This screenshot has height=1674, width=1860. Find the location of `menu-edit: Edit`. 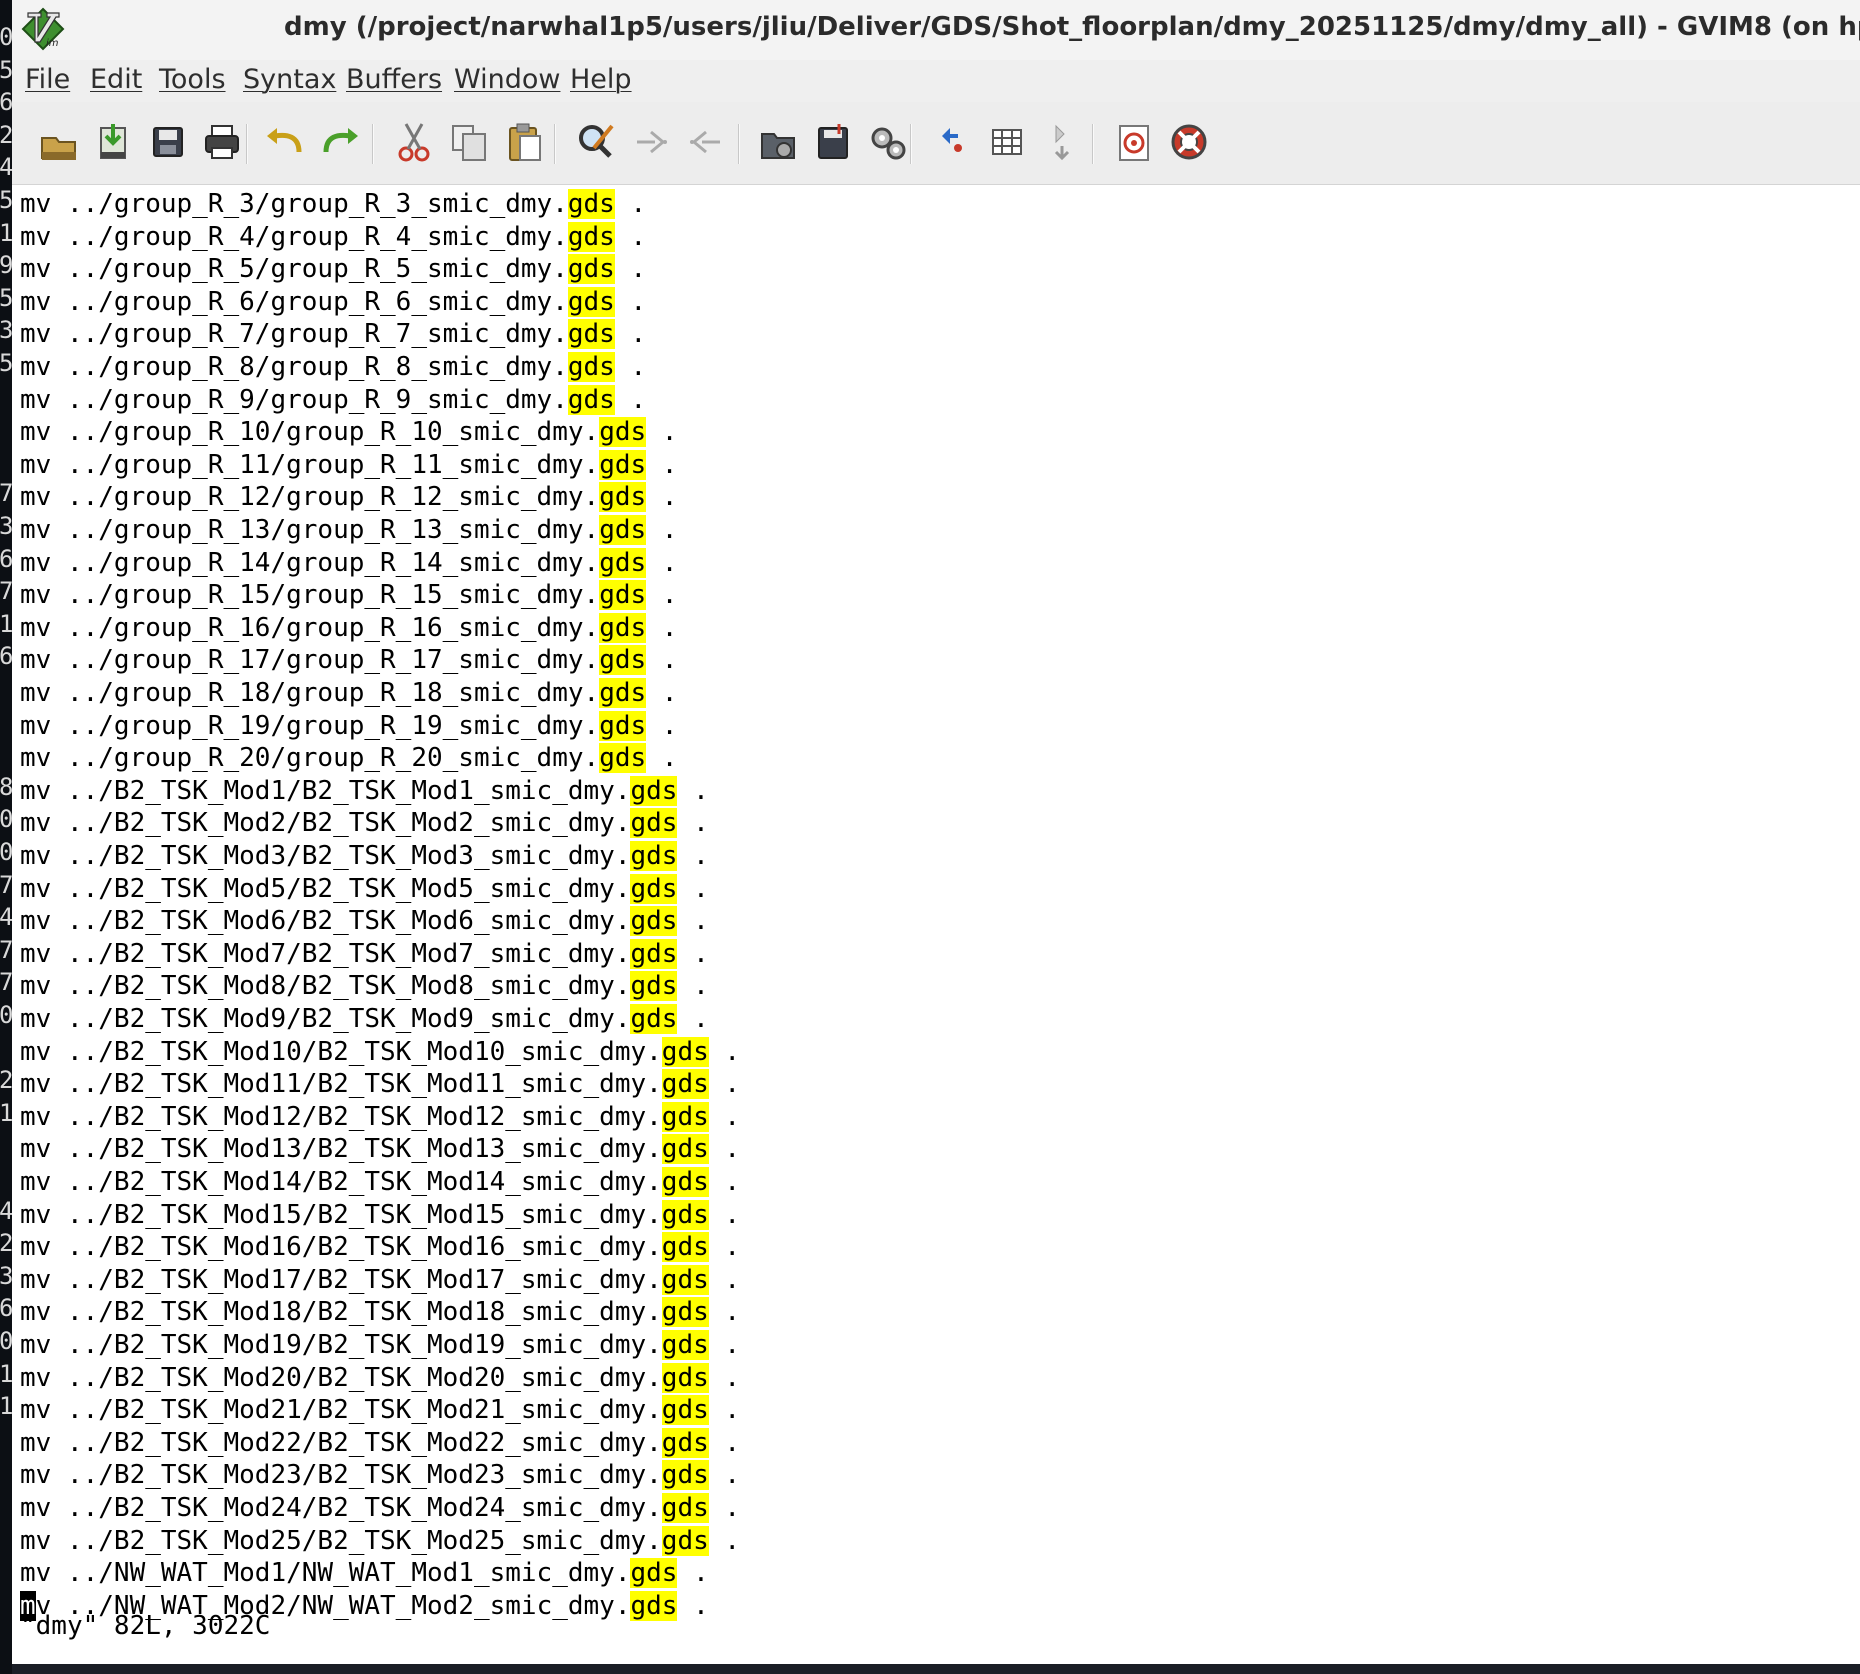

menu-edit: Edit is located at coordinates (116, 80).